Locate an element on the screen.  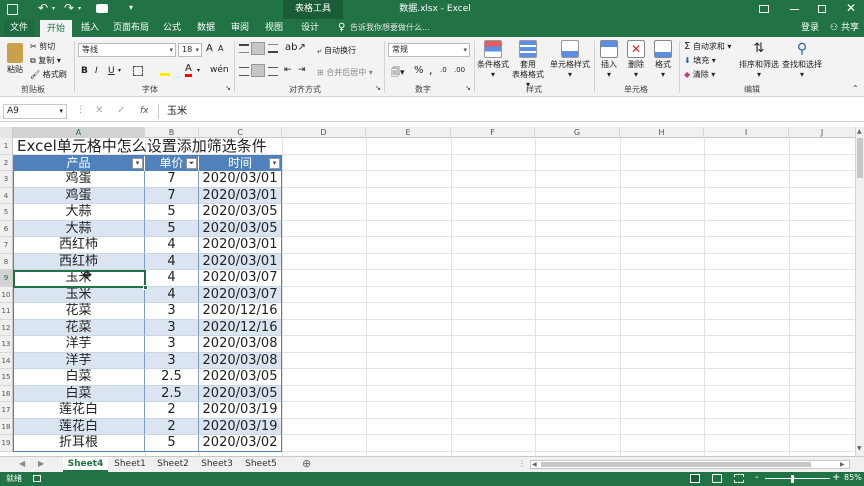
scroll-thumb is located at coordinates (860, 158).